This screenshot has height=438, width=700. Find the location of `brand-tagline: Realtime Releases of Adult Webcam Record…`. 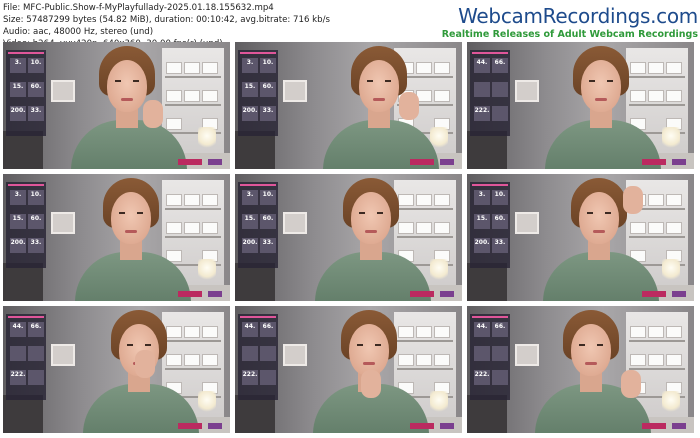

brand-tagline: Realtime Releases of Adult Webcam Record… is located at coordinates (569, 34).